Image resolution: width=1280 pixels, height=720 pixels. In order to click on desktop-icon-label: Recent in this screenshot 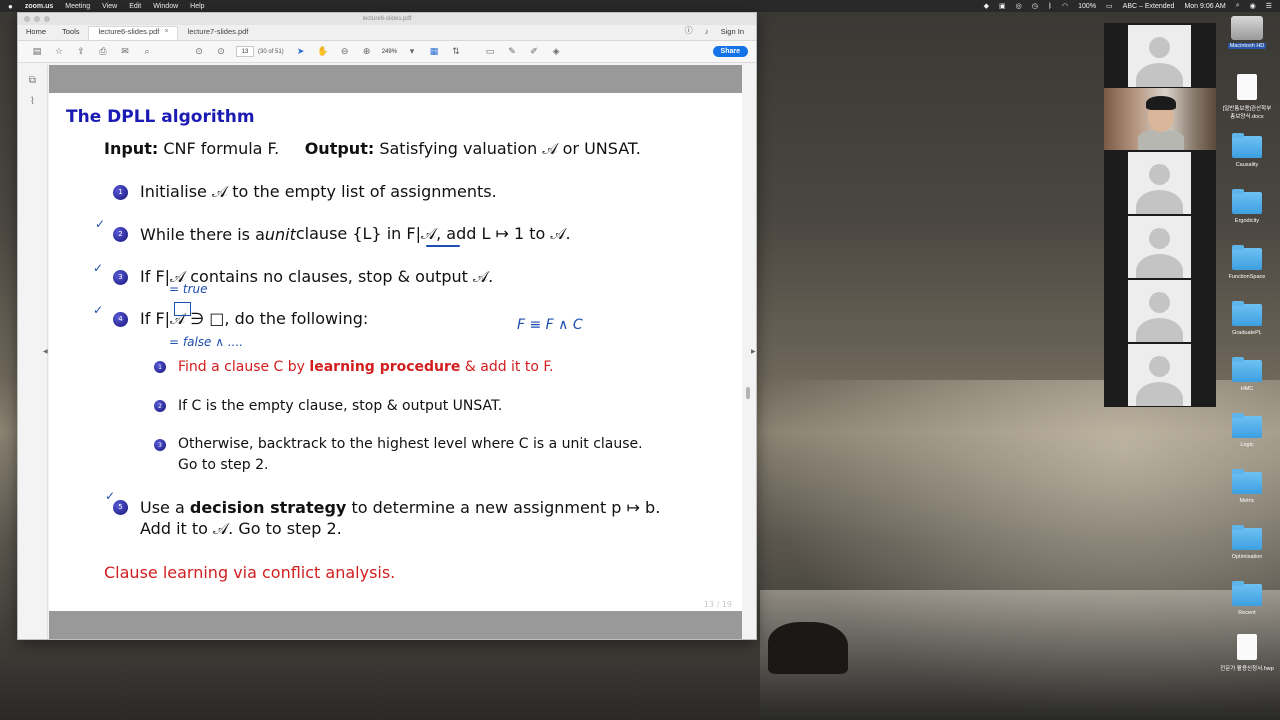, I will do `click(1247, 613)`.